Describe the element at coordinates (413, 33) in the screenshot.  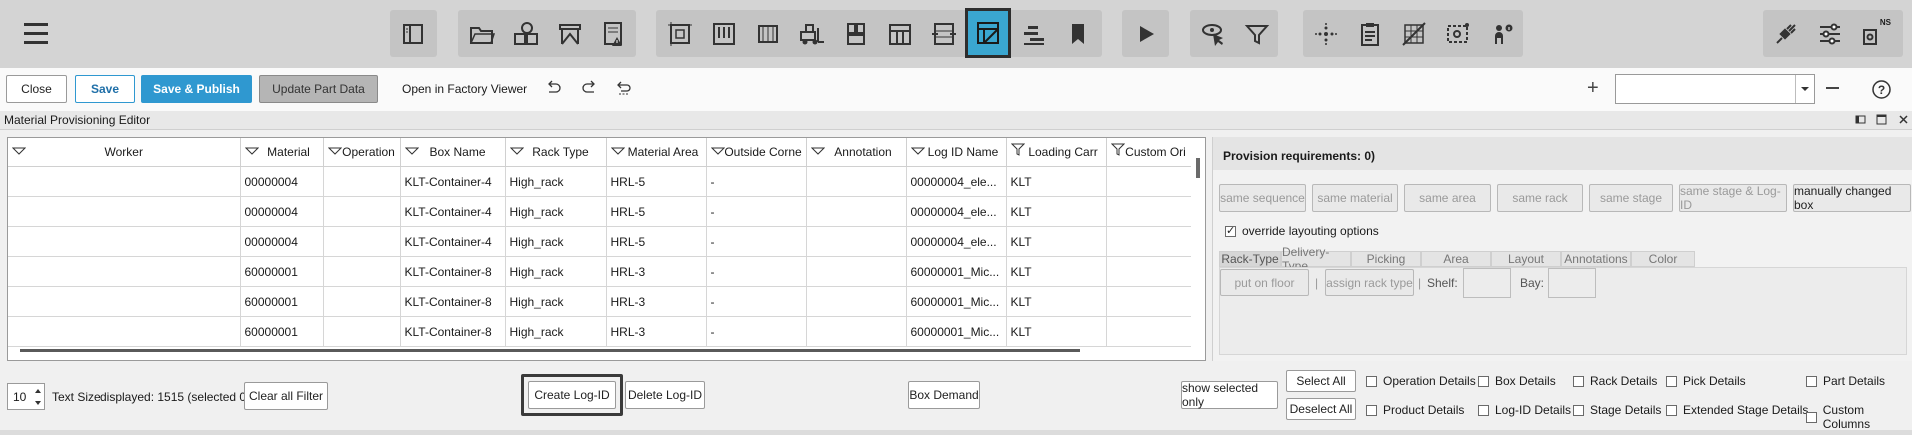
I see `sidebar-panel-icon` at that location.